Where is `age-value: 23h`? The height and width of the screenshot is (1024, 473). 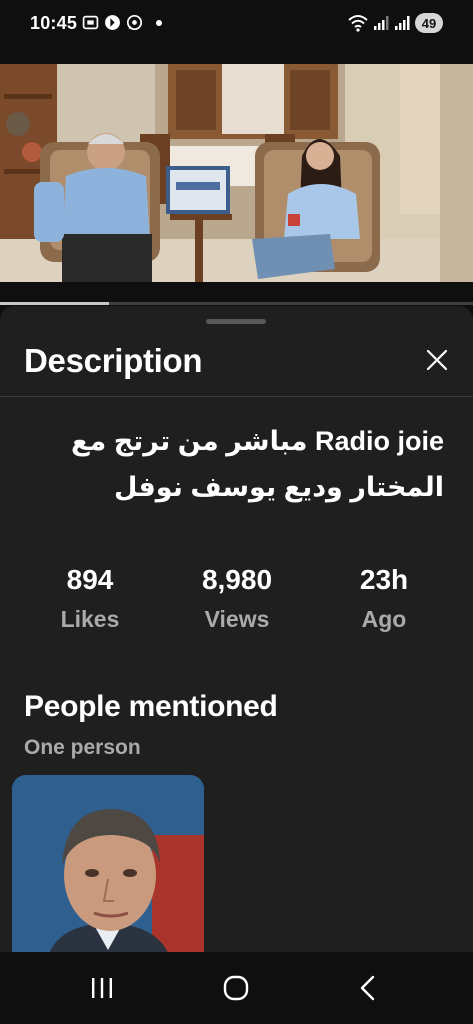 age-value: 23h is located at coordinates (384, 579).